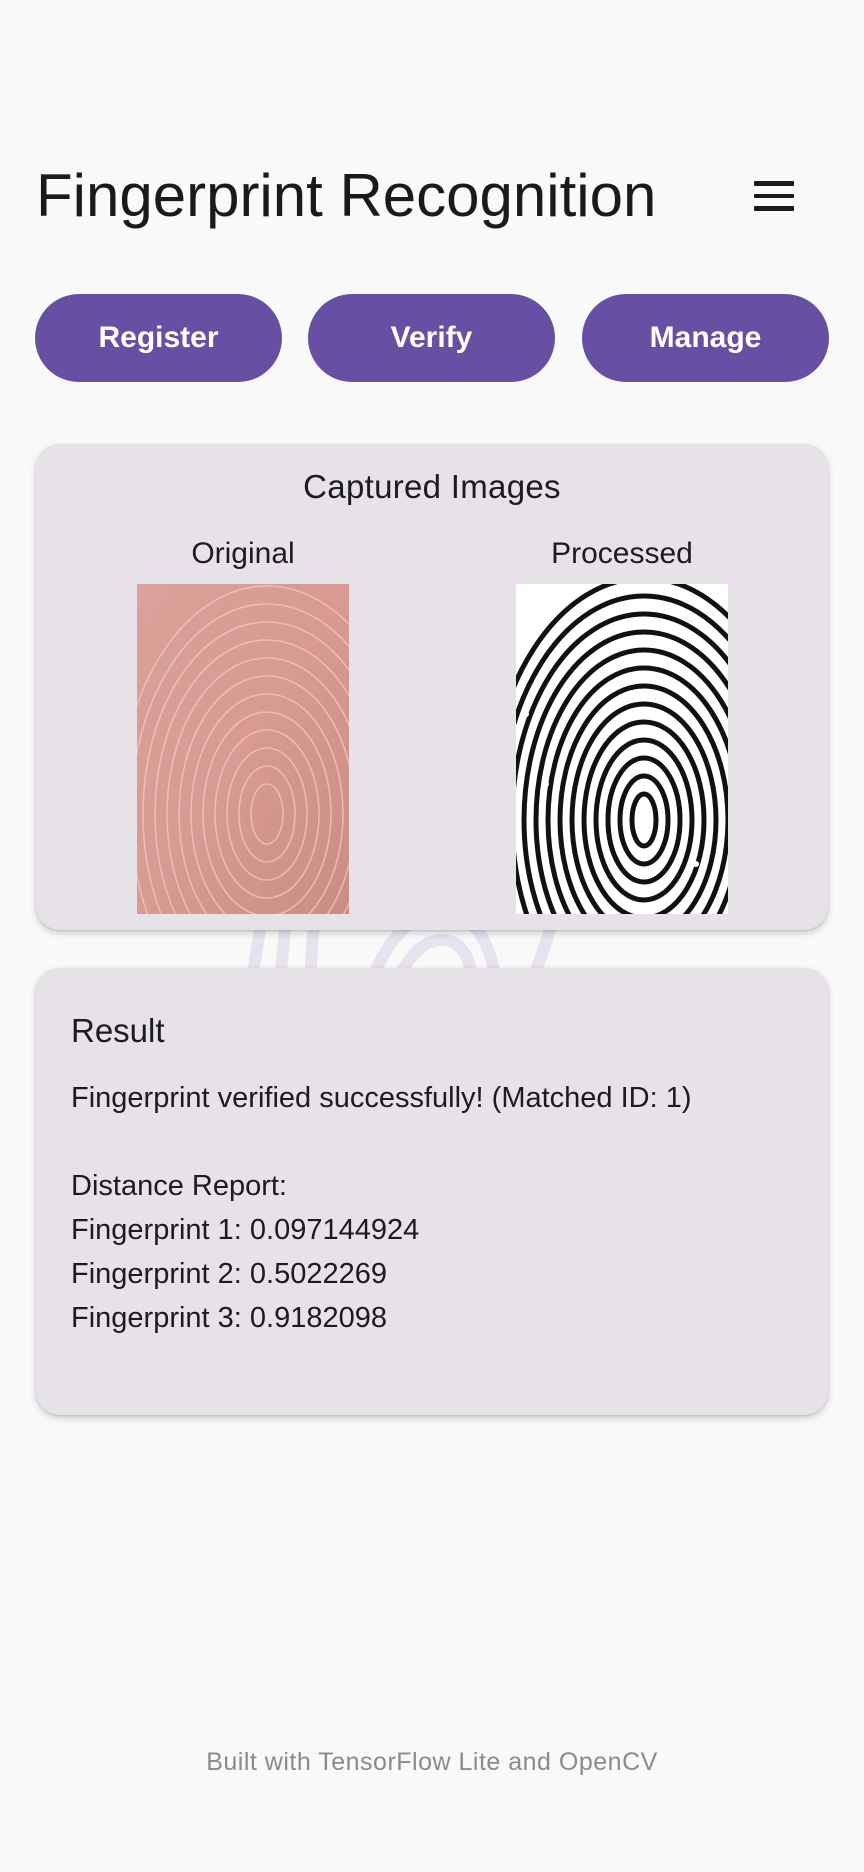 The height and width of the screenshot is (1872, 864). Describe the element at coordinates (243, 553) in the screenshot. I see `original-label: Original` at that location.